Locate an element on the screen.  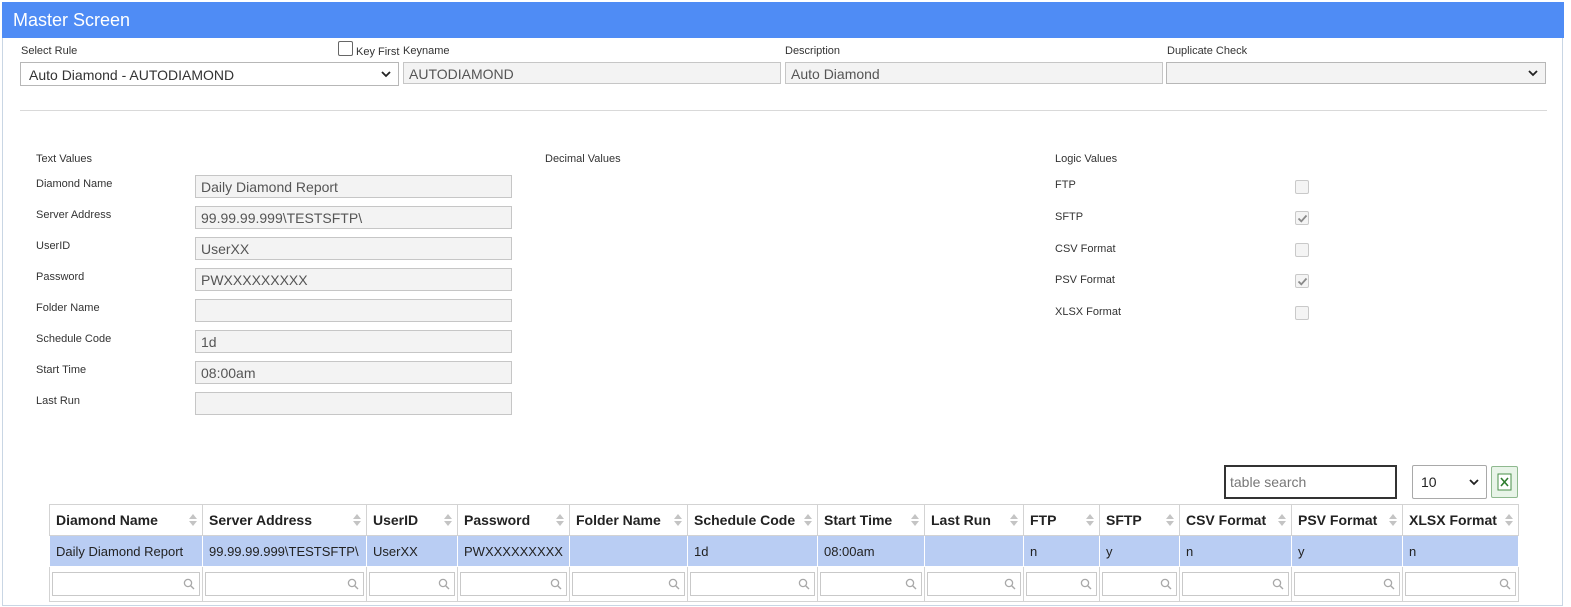
column-header-label: CSV Format is located at coordinates (1226, 520).